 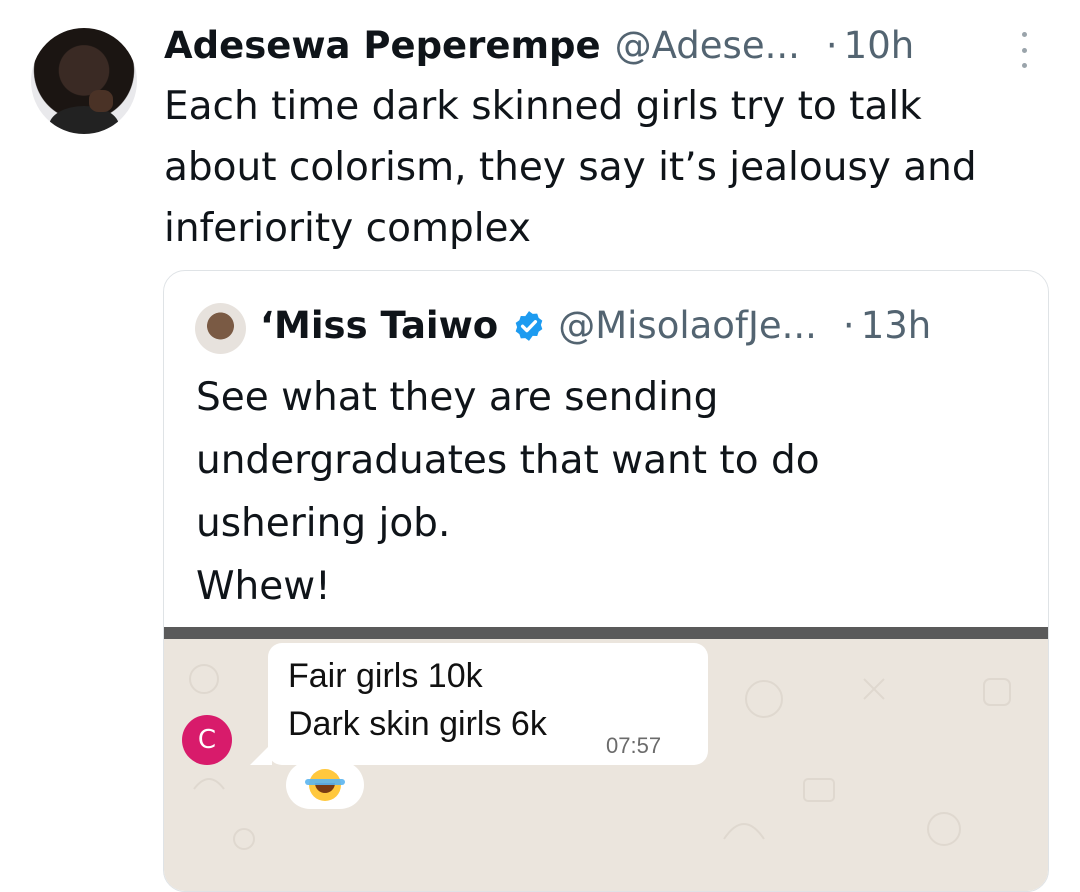 What do you see at coordinates (84, 81) in the screenshot?
I see `author-avatar` at bounding box center [84, 81].